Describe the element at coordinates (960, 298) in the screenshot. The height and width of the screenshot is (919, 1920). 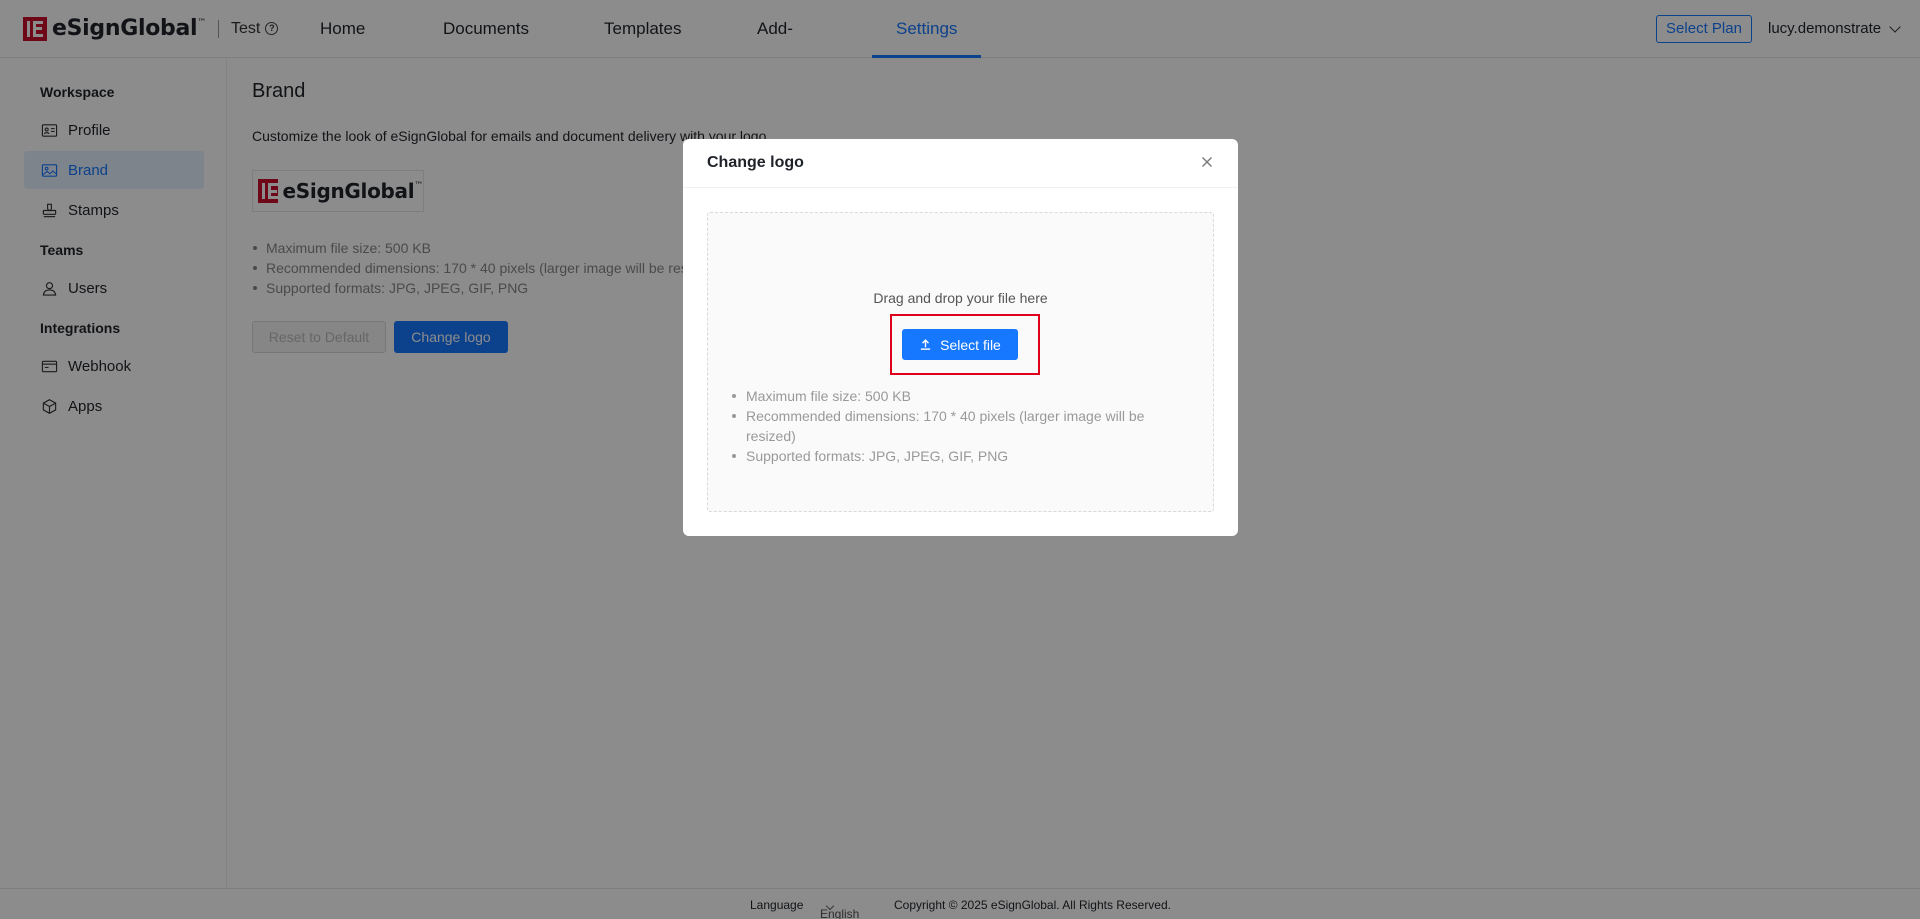
I see `dropzone-instructions: Drag and drop your file here` at that location.